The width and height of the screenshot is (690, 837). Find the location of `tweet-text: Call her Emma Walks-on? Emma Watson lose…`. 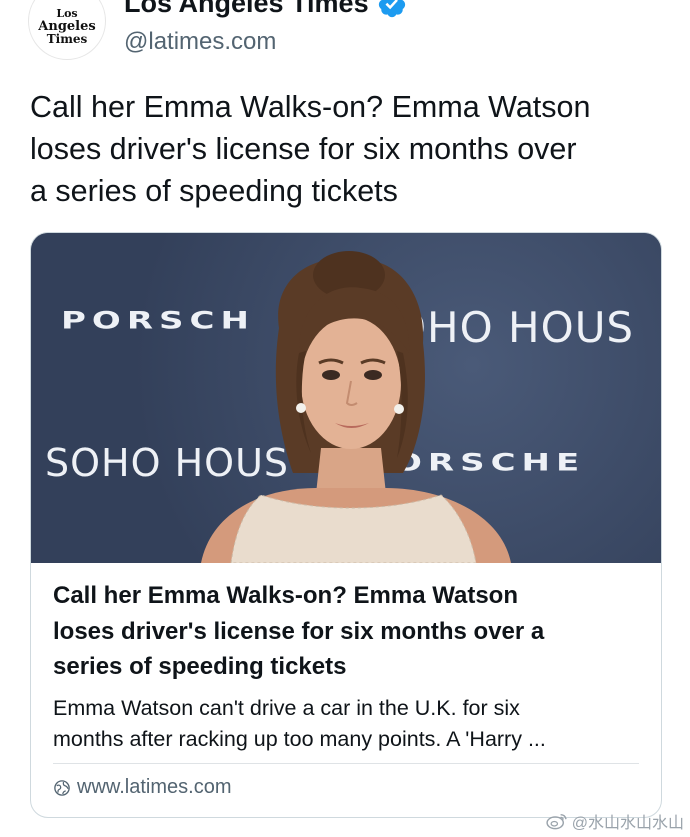

tweet-text: Call her Emma Walks-on? Emma Watson lose… is located at coordinates (350, 149).